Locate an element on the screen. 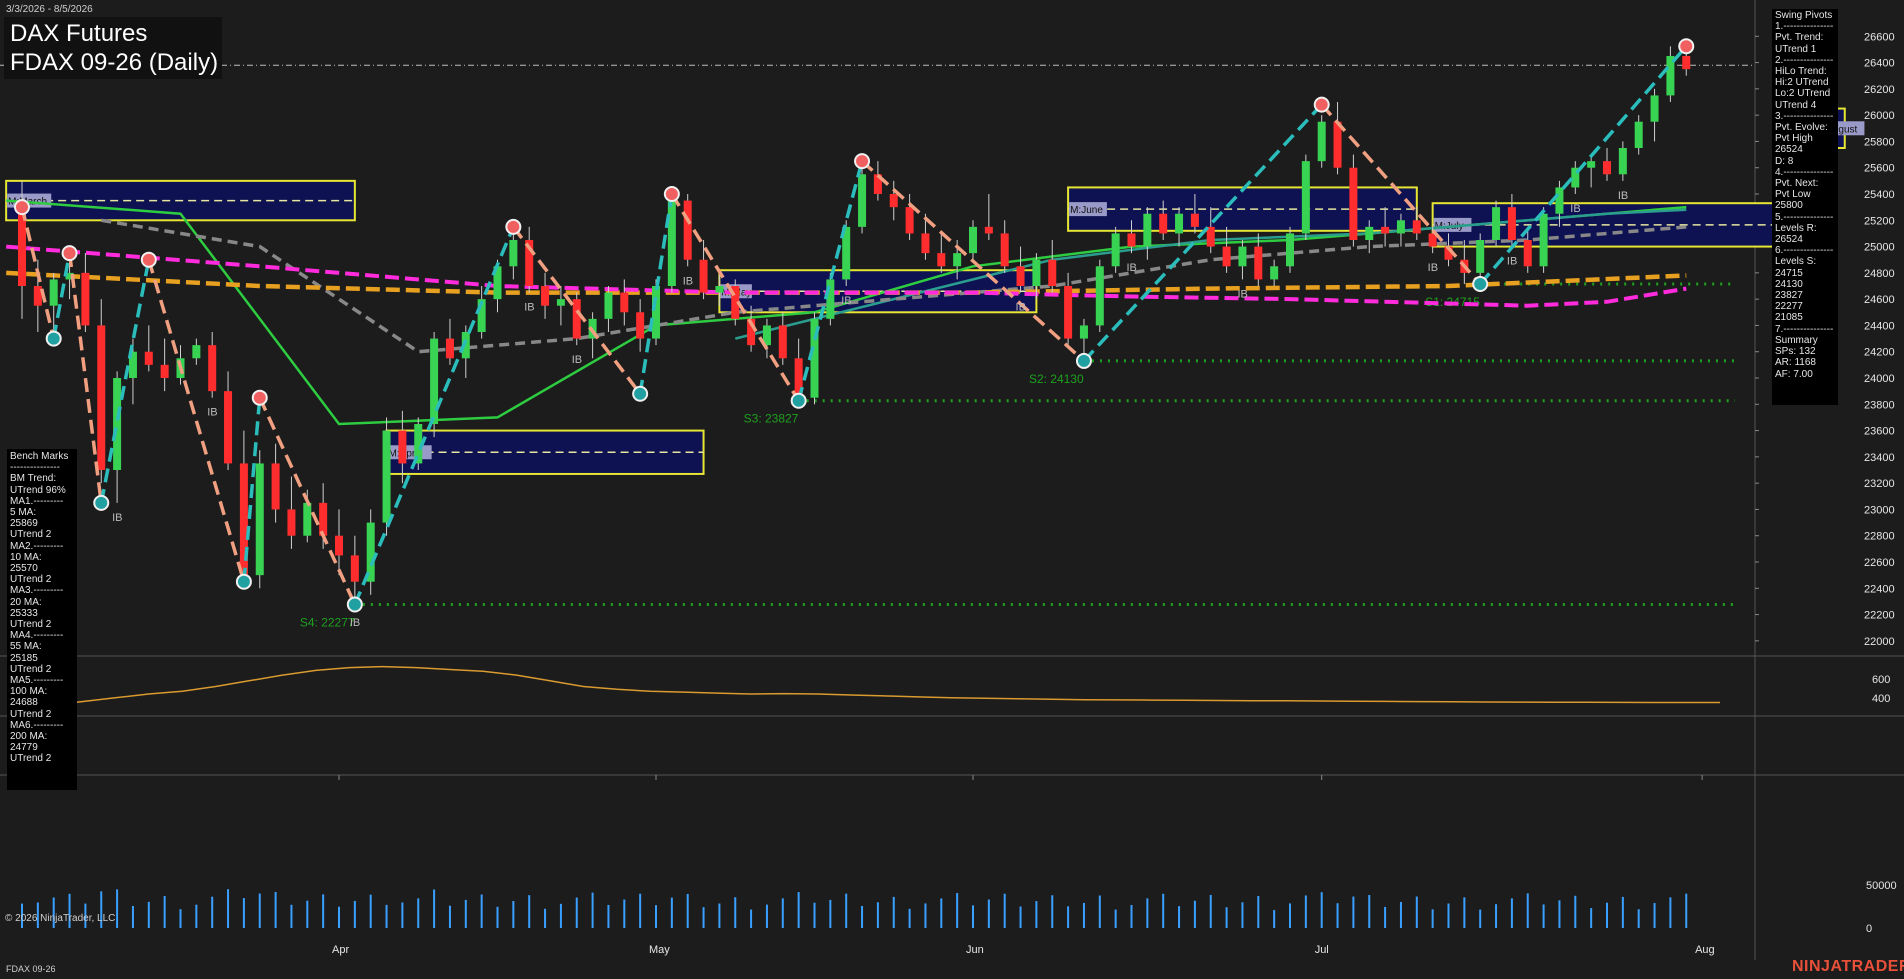 Image resolution: width=1904 pixels, height=979 pixels. brand-logo: NINJATRADER is located at coordinates (1848, 966).